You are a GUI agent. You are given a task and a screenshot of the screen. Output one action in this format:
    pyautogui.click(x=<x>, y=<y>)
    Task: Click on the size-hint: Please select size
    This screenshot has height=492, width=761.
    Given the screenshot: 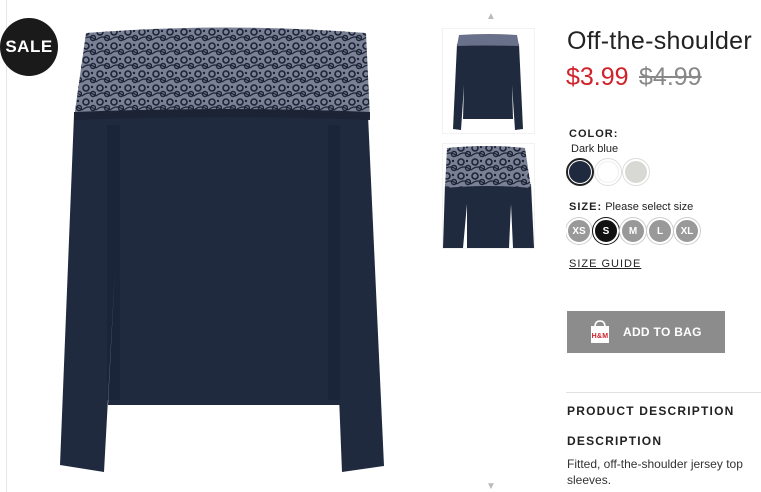 What is the action you would take?
    pyautogui.click(x=649, y=207)
    